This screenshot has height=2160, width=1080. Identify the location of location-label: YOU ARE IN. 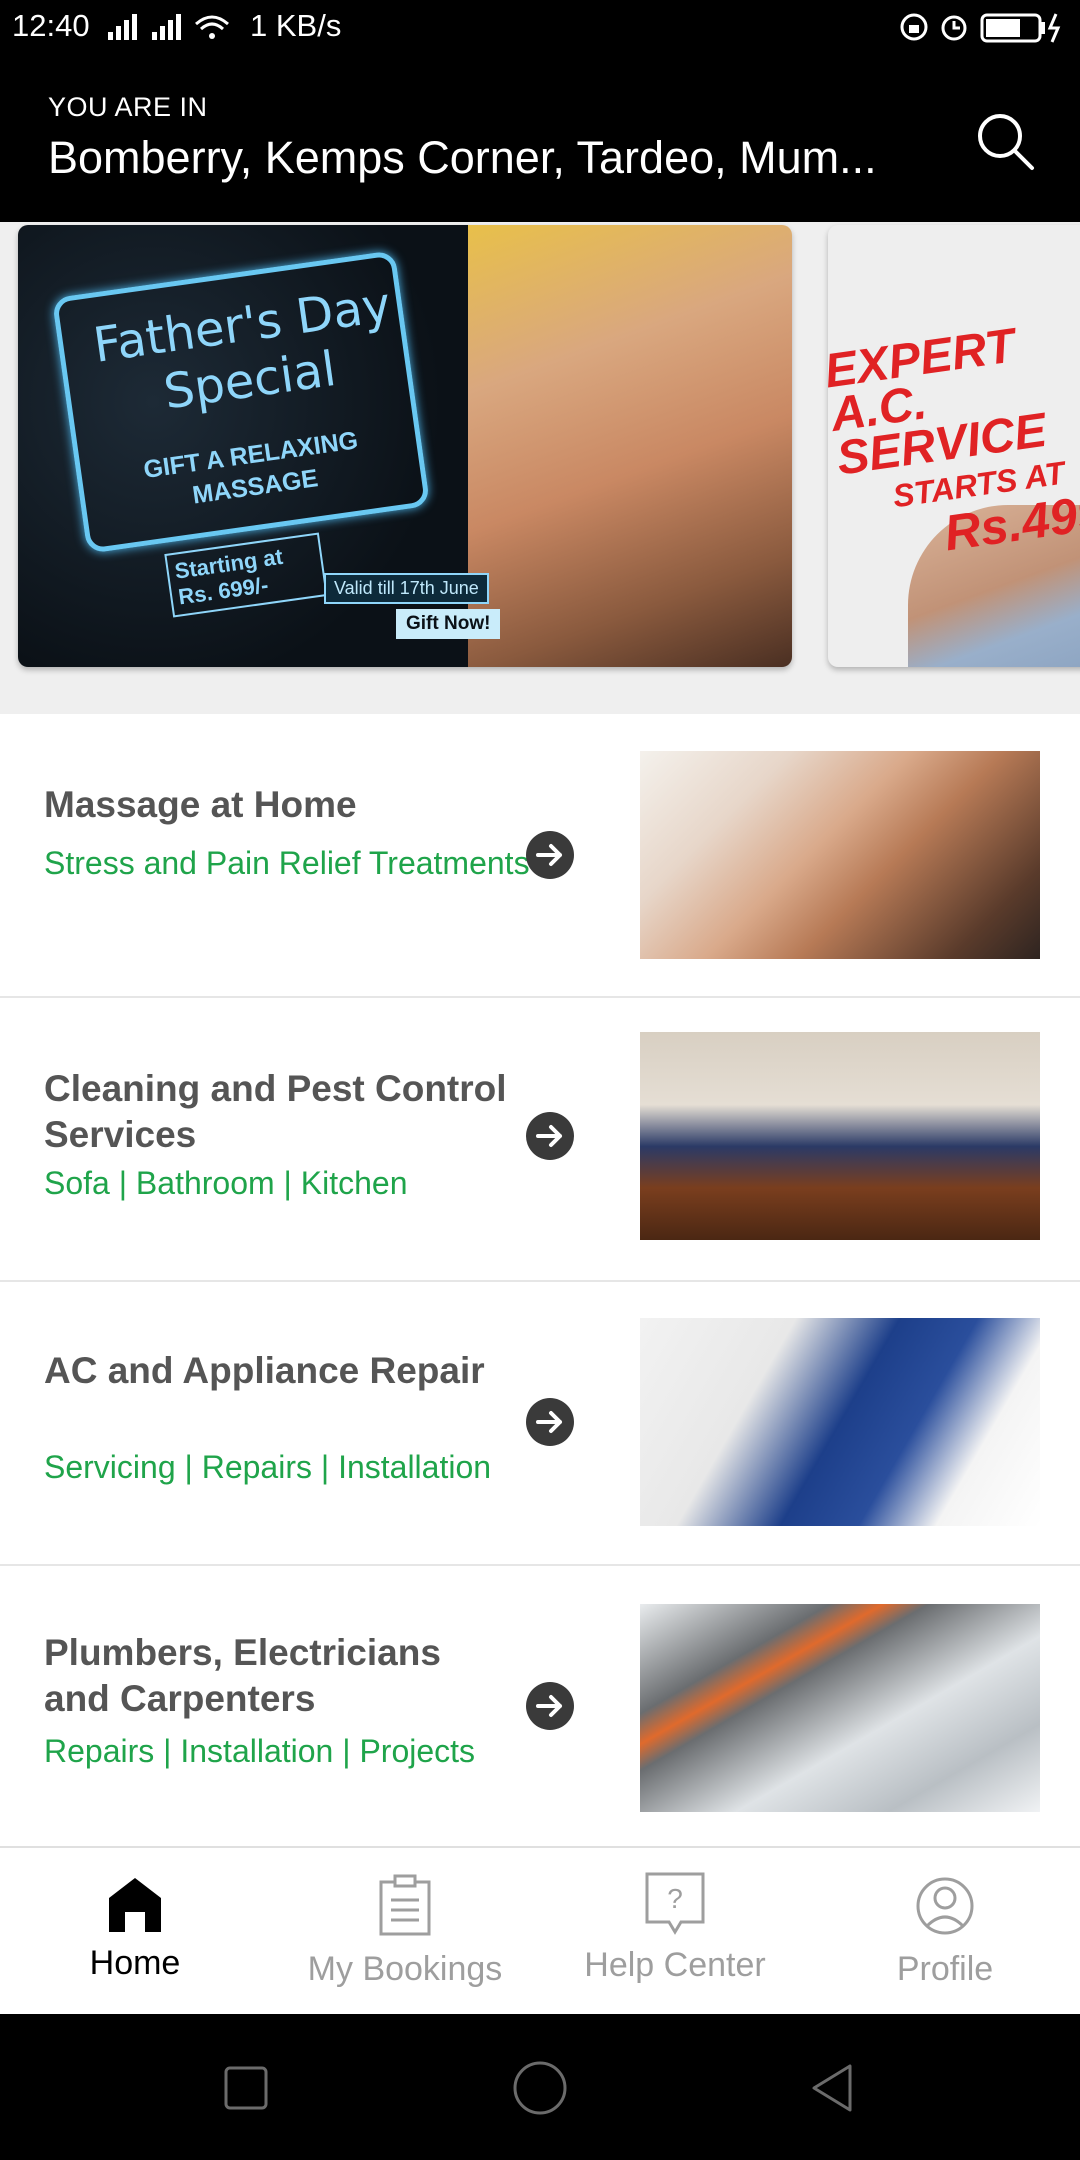
(128, 107).